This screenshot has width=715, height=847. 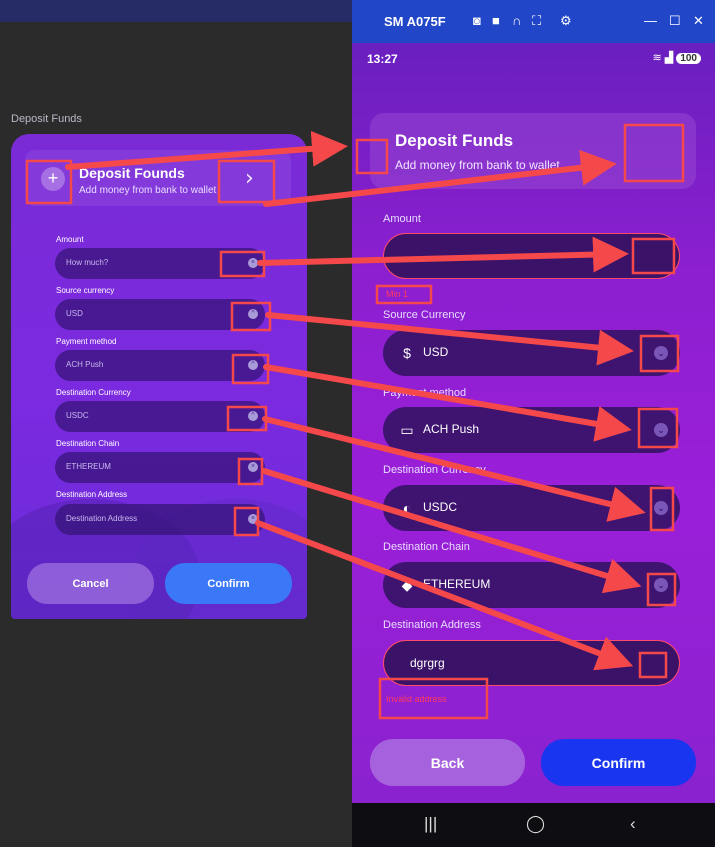 I want to click on signal-icon: ▟, so click(x=669, y=58).